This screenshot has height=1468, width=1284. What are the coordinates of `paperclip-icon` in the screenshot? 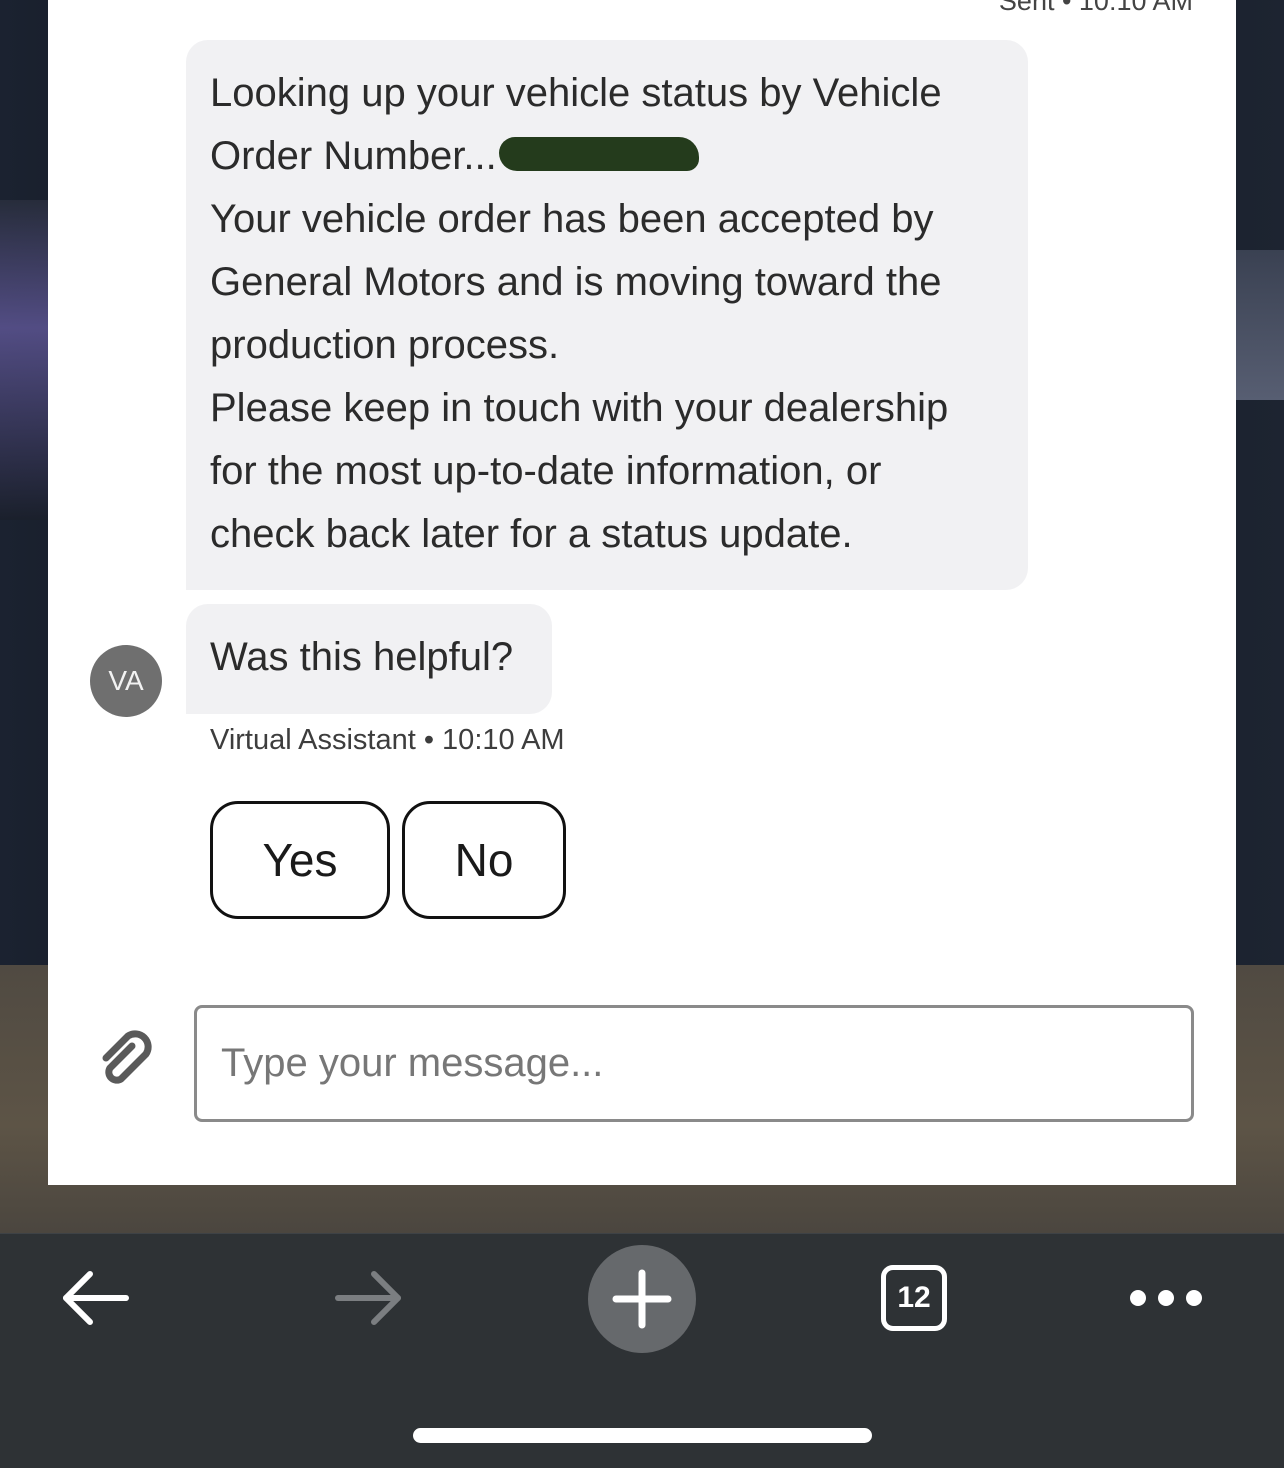 It's located at (127, 1057).